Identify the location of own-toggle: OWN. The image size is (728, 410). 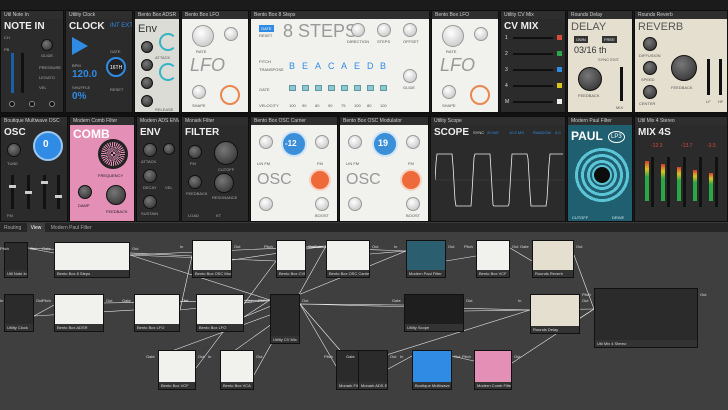
(581, 39).